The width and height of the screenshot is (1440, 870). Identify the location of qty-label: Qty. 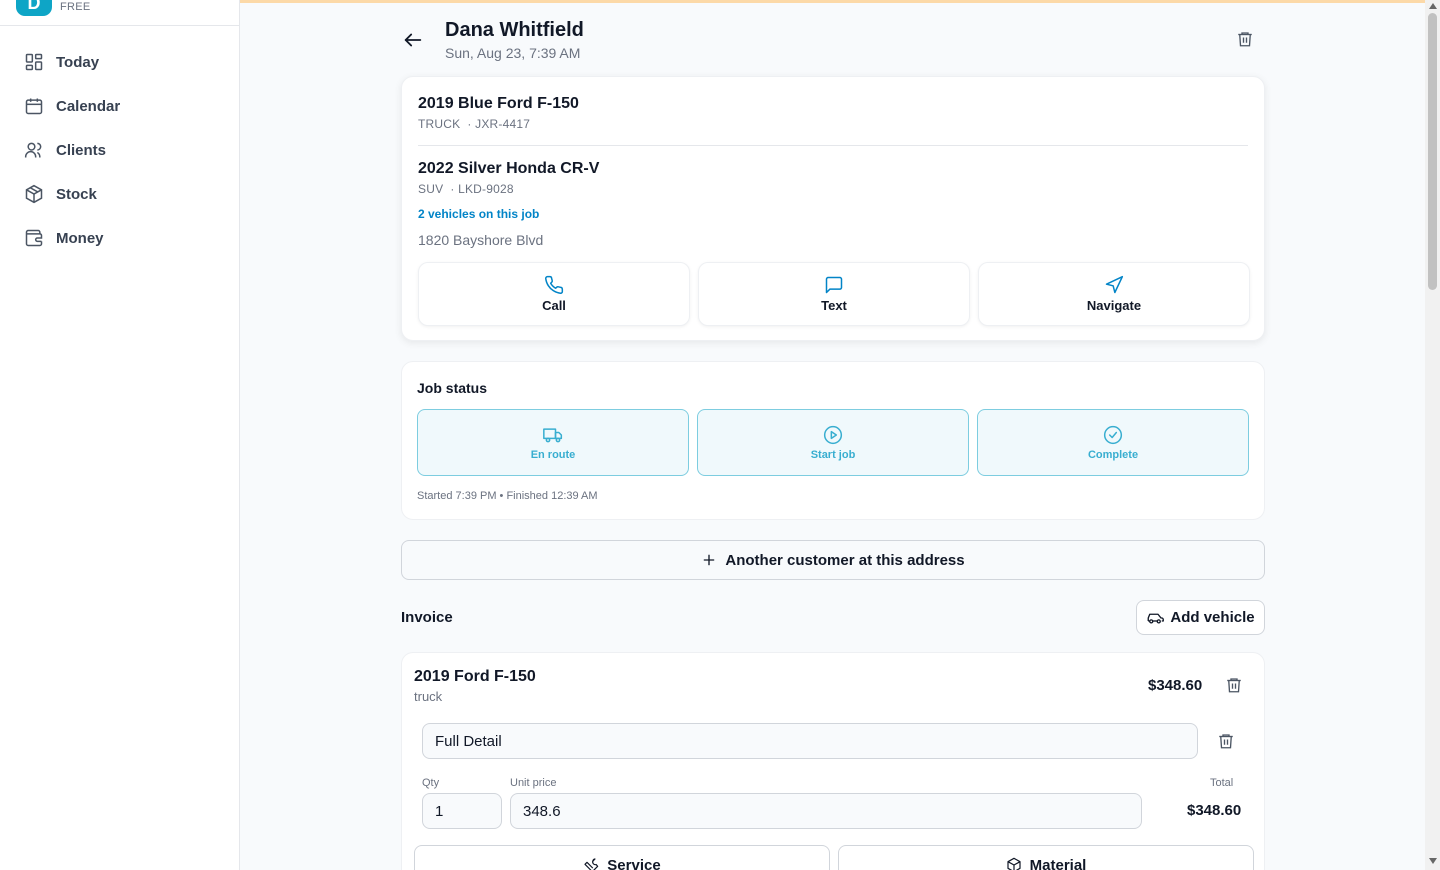
(431, 783).